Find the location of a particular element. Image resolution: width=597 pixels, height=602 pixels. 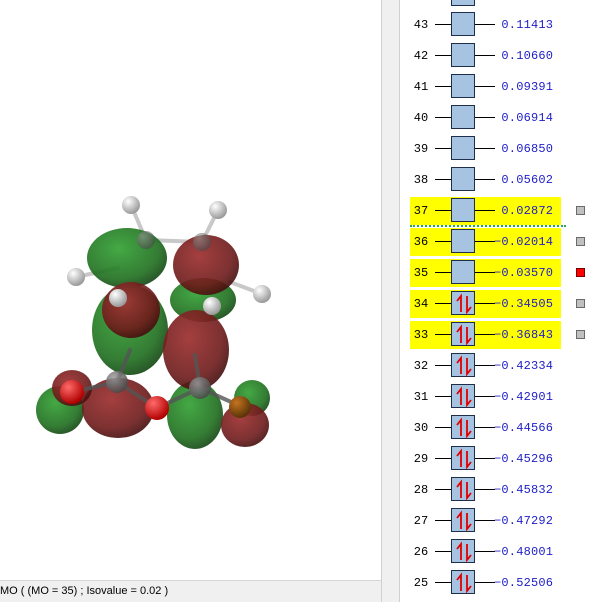

mo-level-43: 43 0.11413 is located at coordinates (498, 26).